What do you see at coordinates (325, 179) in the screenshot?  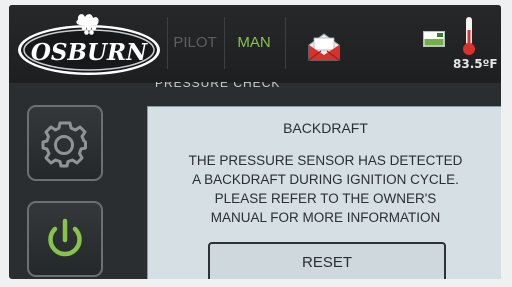 I see `dialog-message-line: A BACKDRAFT DURING IGNITION CYCLE.` at bounding box center [325, 179].